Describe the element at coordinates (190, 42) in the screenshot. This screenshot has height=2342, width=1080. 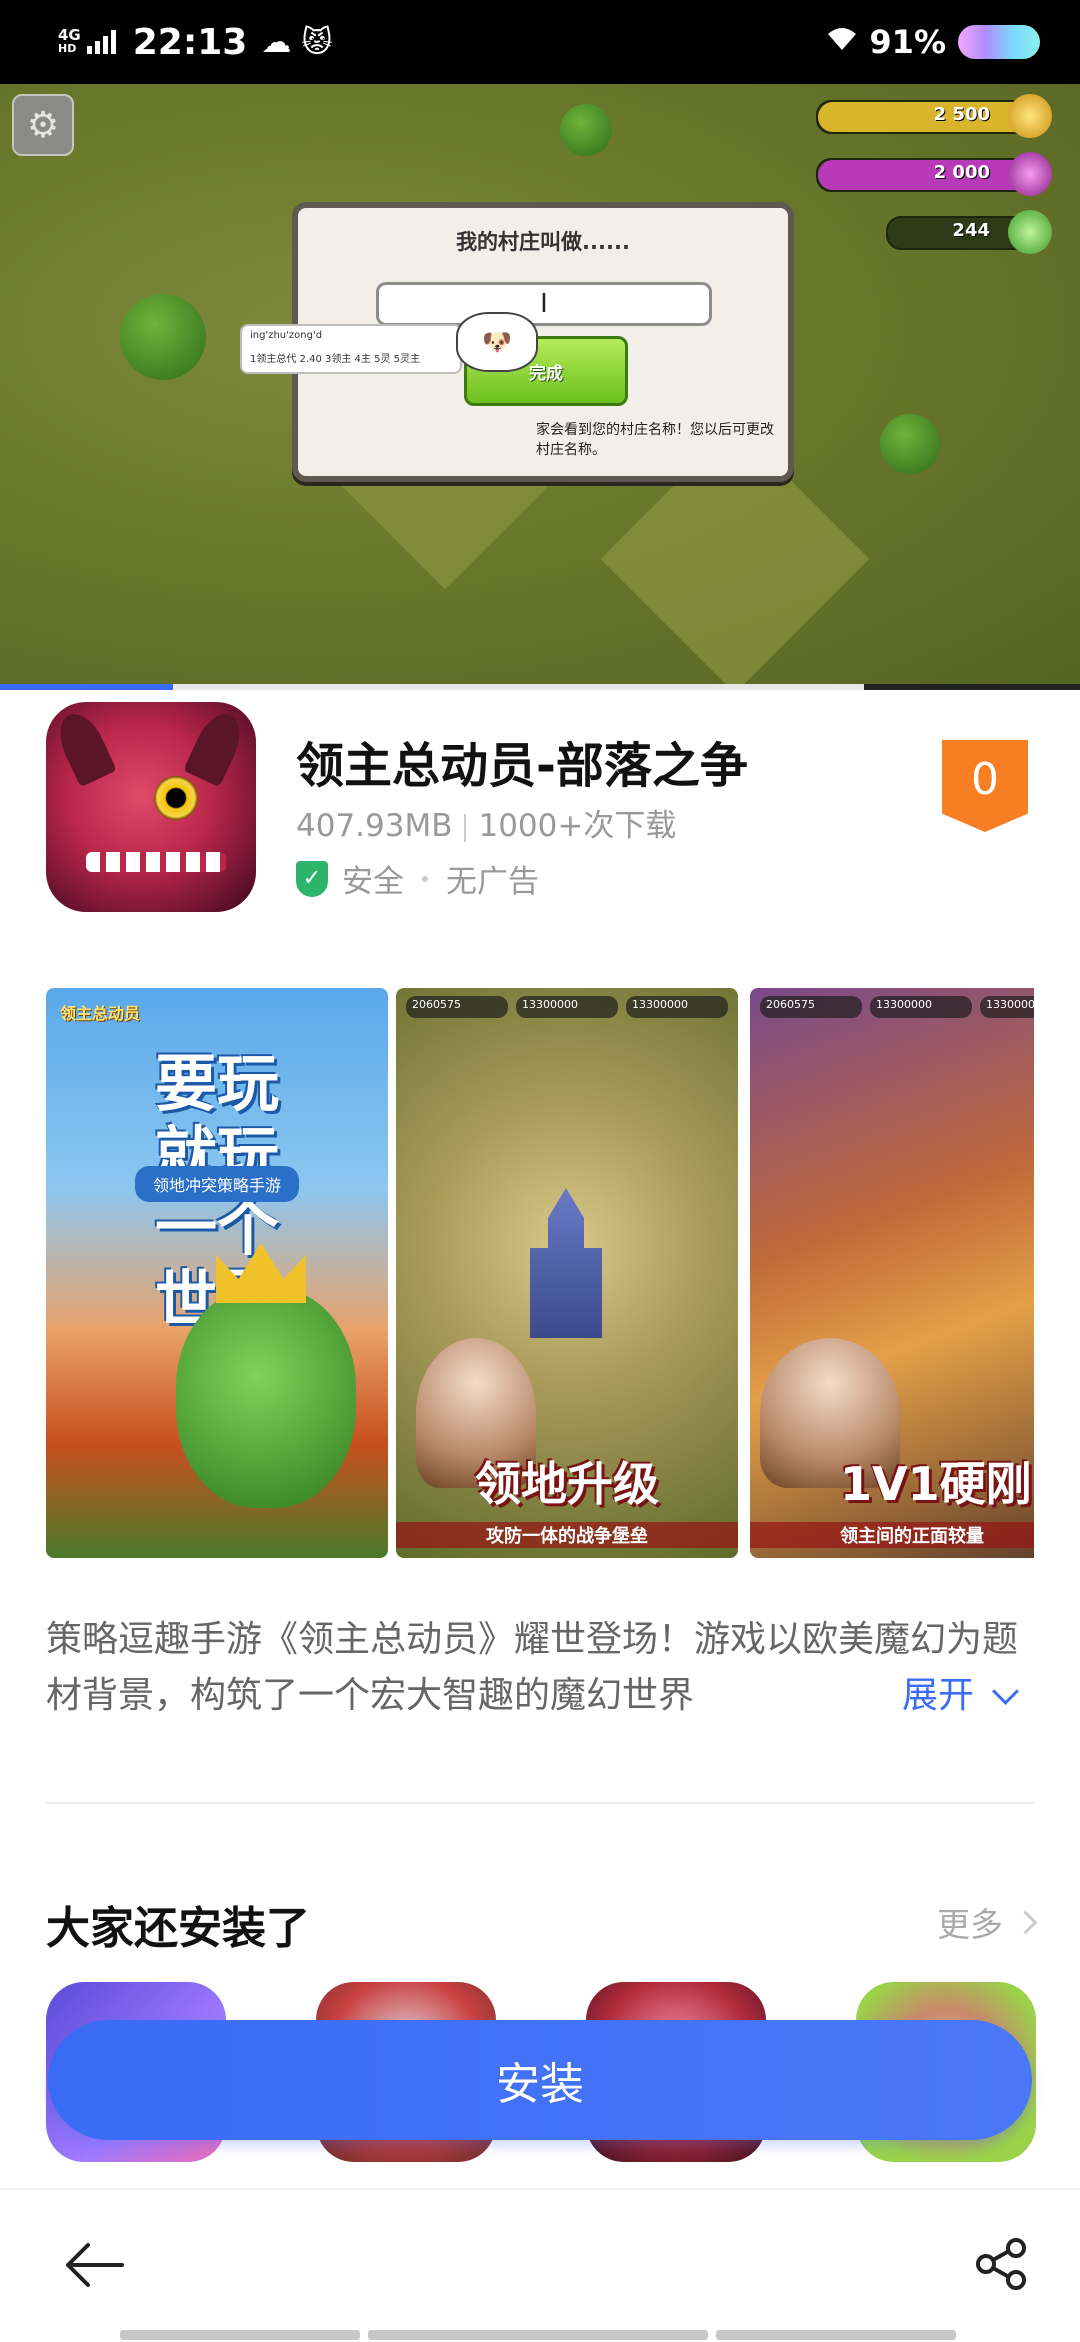
I see `clock: 22:13` at that location.